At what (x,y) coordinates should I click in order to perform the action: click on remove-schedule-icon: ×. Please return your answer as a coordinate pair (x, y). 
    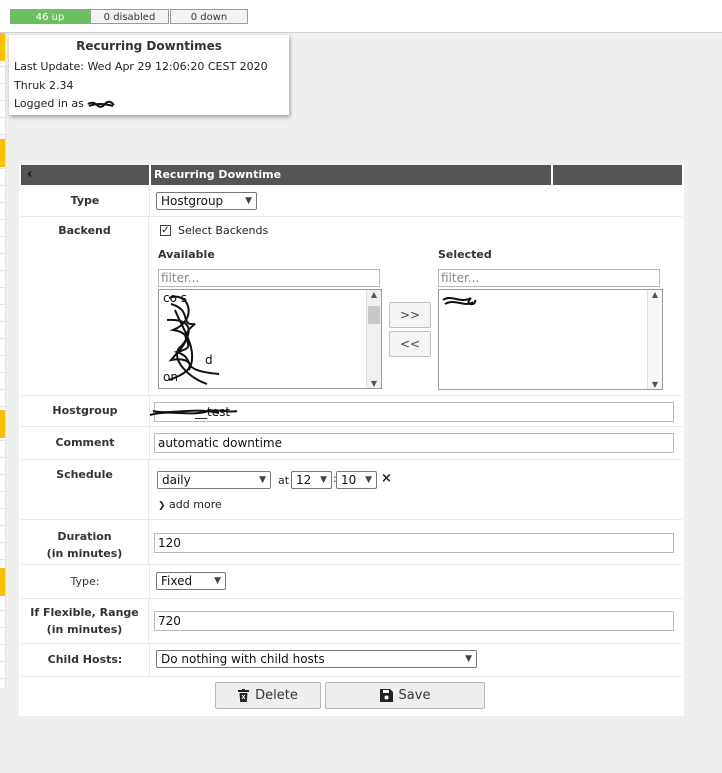
    Looking at the image, I should click on (386, 478).